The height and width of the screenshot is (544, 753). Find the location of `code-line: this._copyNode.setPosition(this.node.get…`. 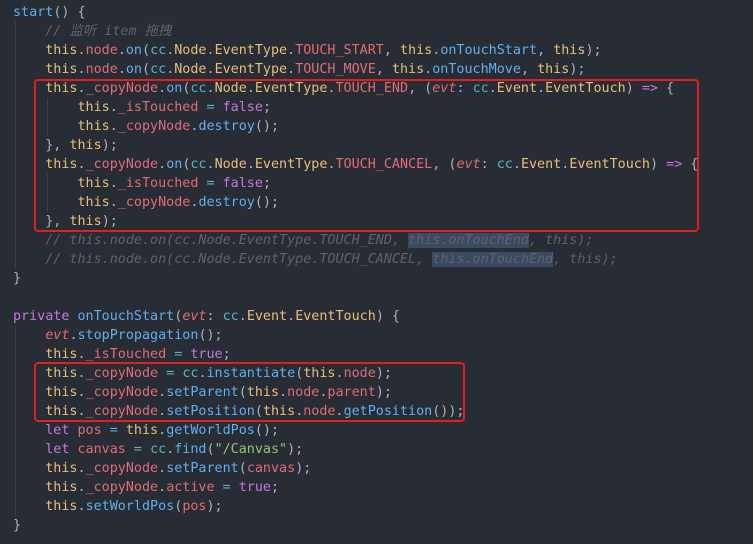

code-line: this._copyNode.setPosition(this.node.get… is located at coordinates (238, 411).